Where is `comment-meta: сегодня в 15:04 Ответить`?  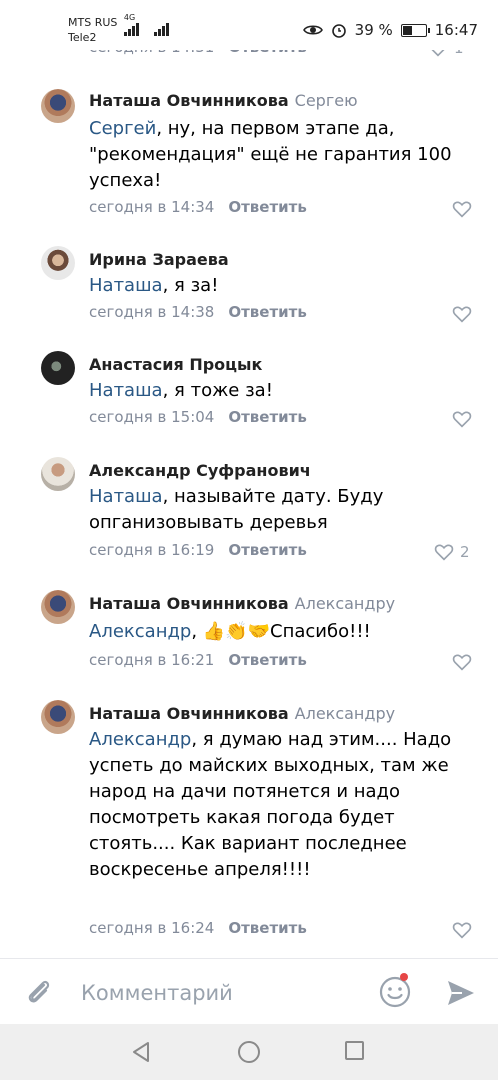 comment-meta: сегодня в 15:04 Ответить is located at coordinates (198, 417).